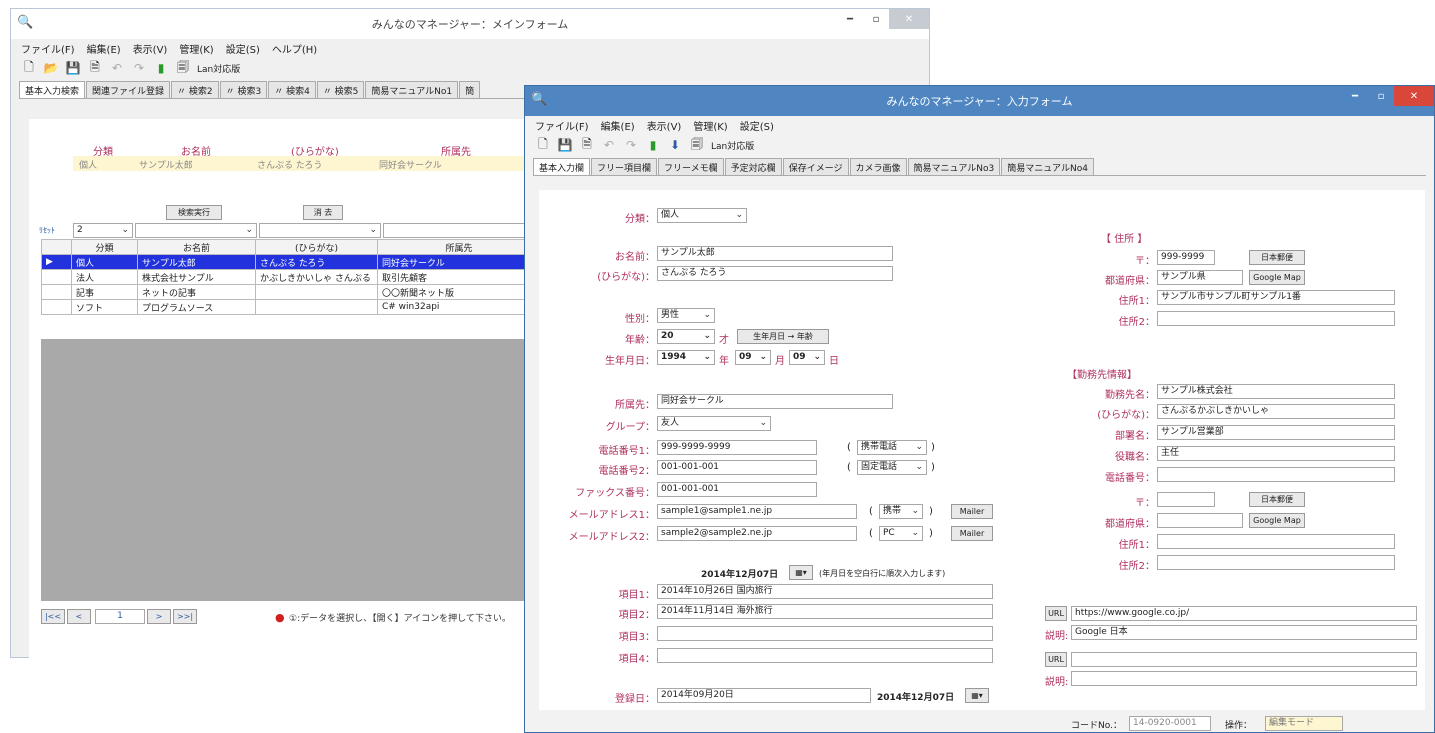 The height and width of the screenshot is (733, 1435). What do you see at coordinates (53, 616) in the screenshot?
I see `first-page-button: |<<` at bounding box center [53, 616].